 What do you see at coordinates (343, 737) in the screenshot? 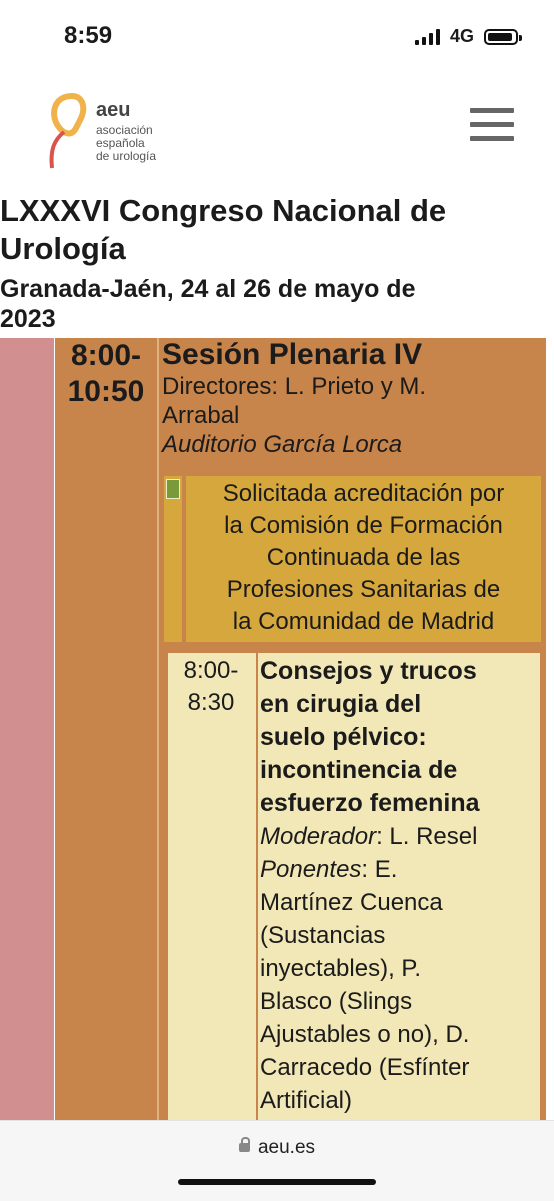
I see `talk-title-line: suelo pélvico:` at bounding box center [343, 737].